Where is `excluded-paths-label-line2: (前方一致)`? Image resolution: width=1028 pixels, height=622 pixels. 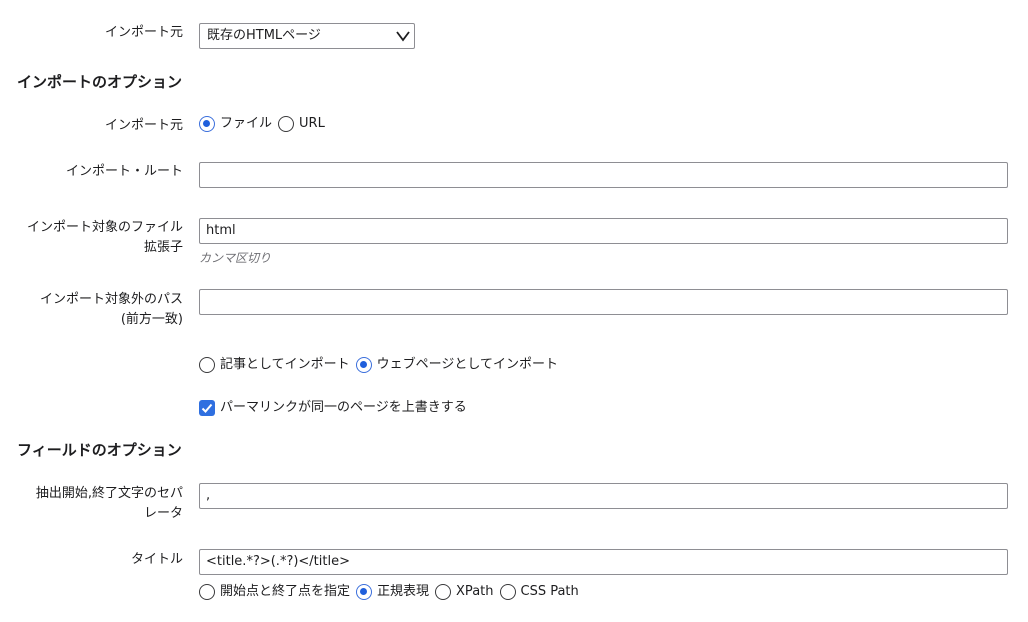 excluded-paths-label-line2: (前方一致) is located at coordinates (151, 319).